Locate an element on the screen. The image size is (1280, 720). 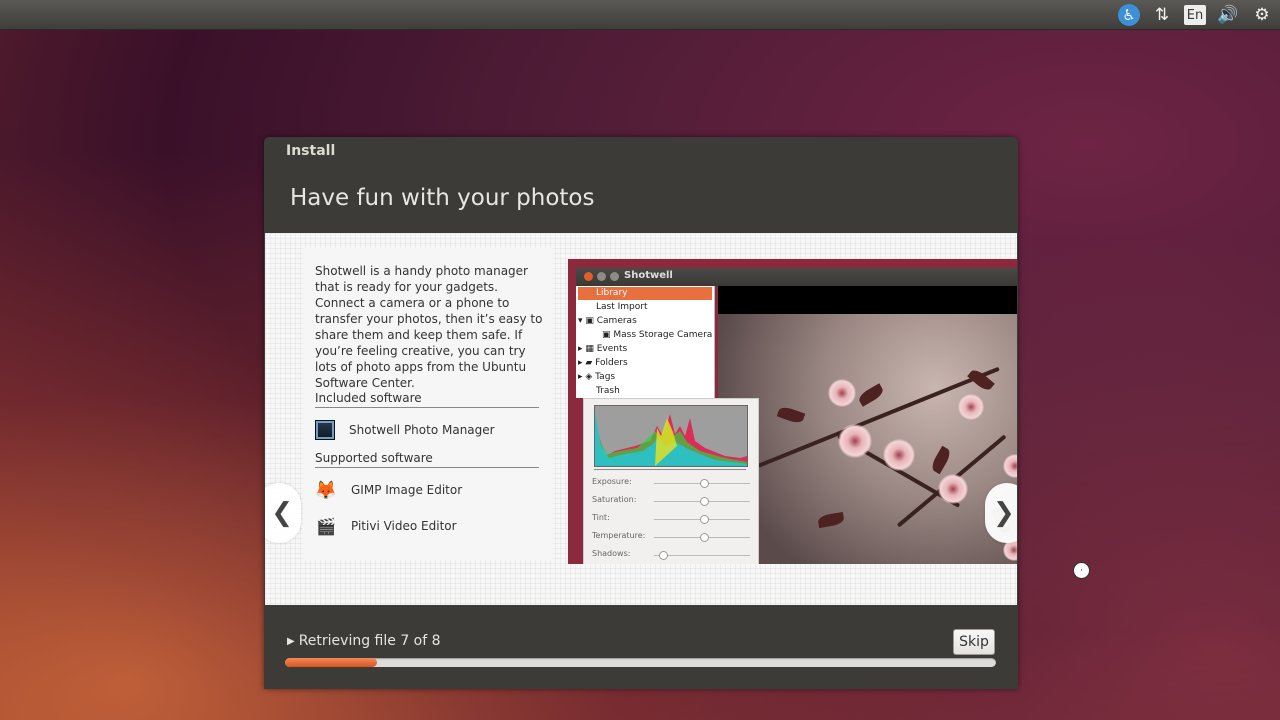
progress-bar is located at coordinates (640, 662).